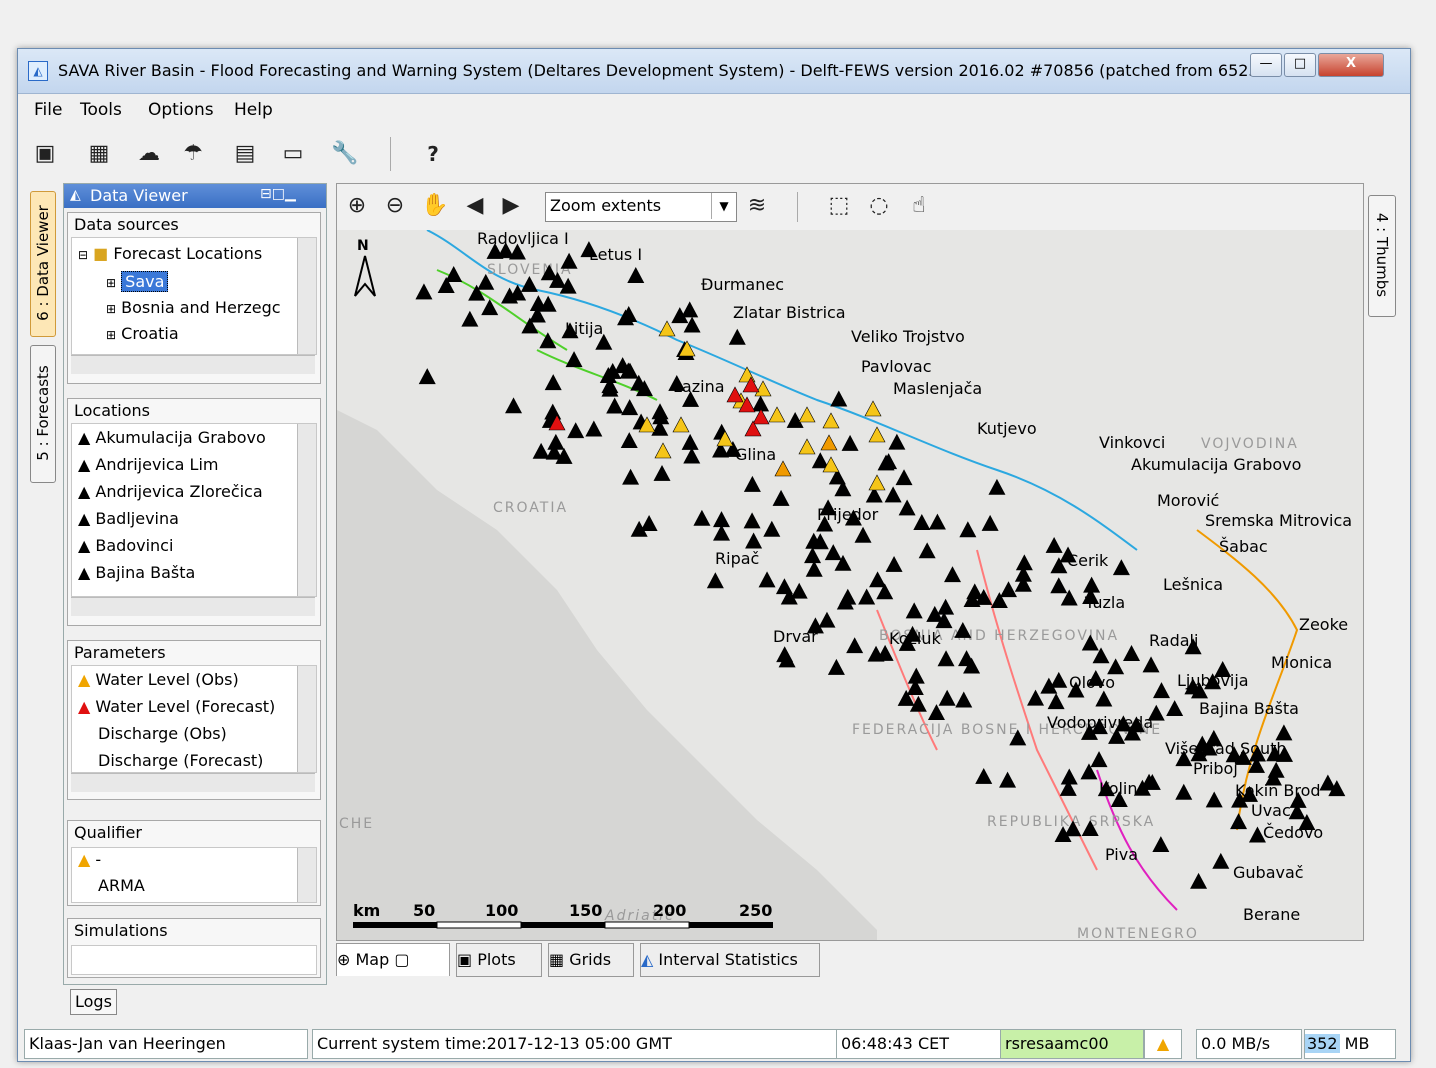 This screenshot has width=1436, height=1068. What do you see at coordinates (1100, 722) in the screenshot?
I see `station-label: Vodoprivreda` at bounding box center [1100, 722].